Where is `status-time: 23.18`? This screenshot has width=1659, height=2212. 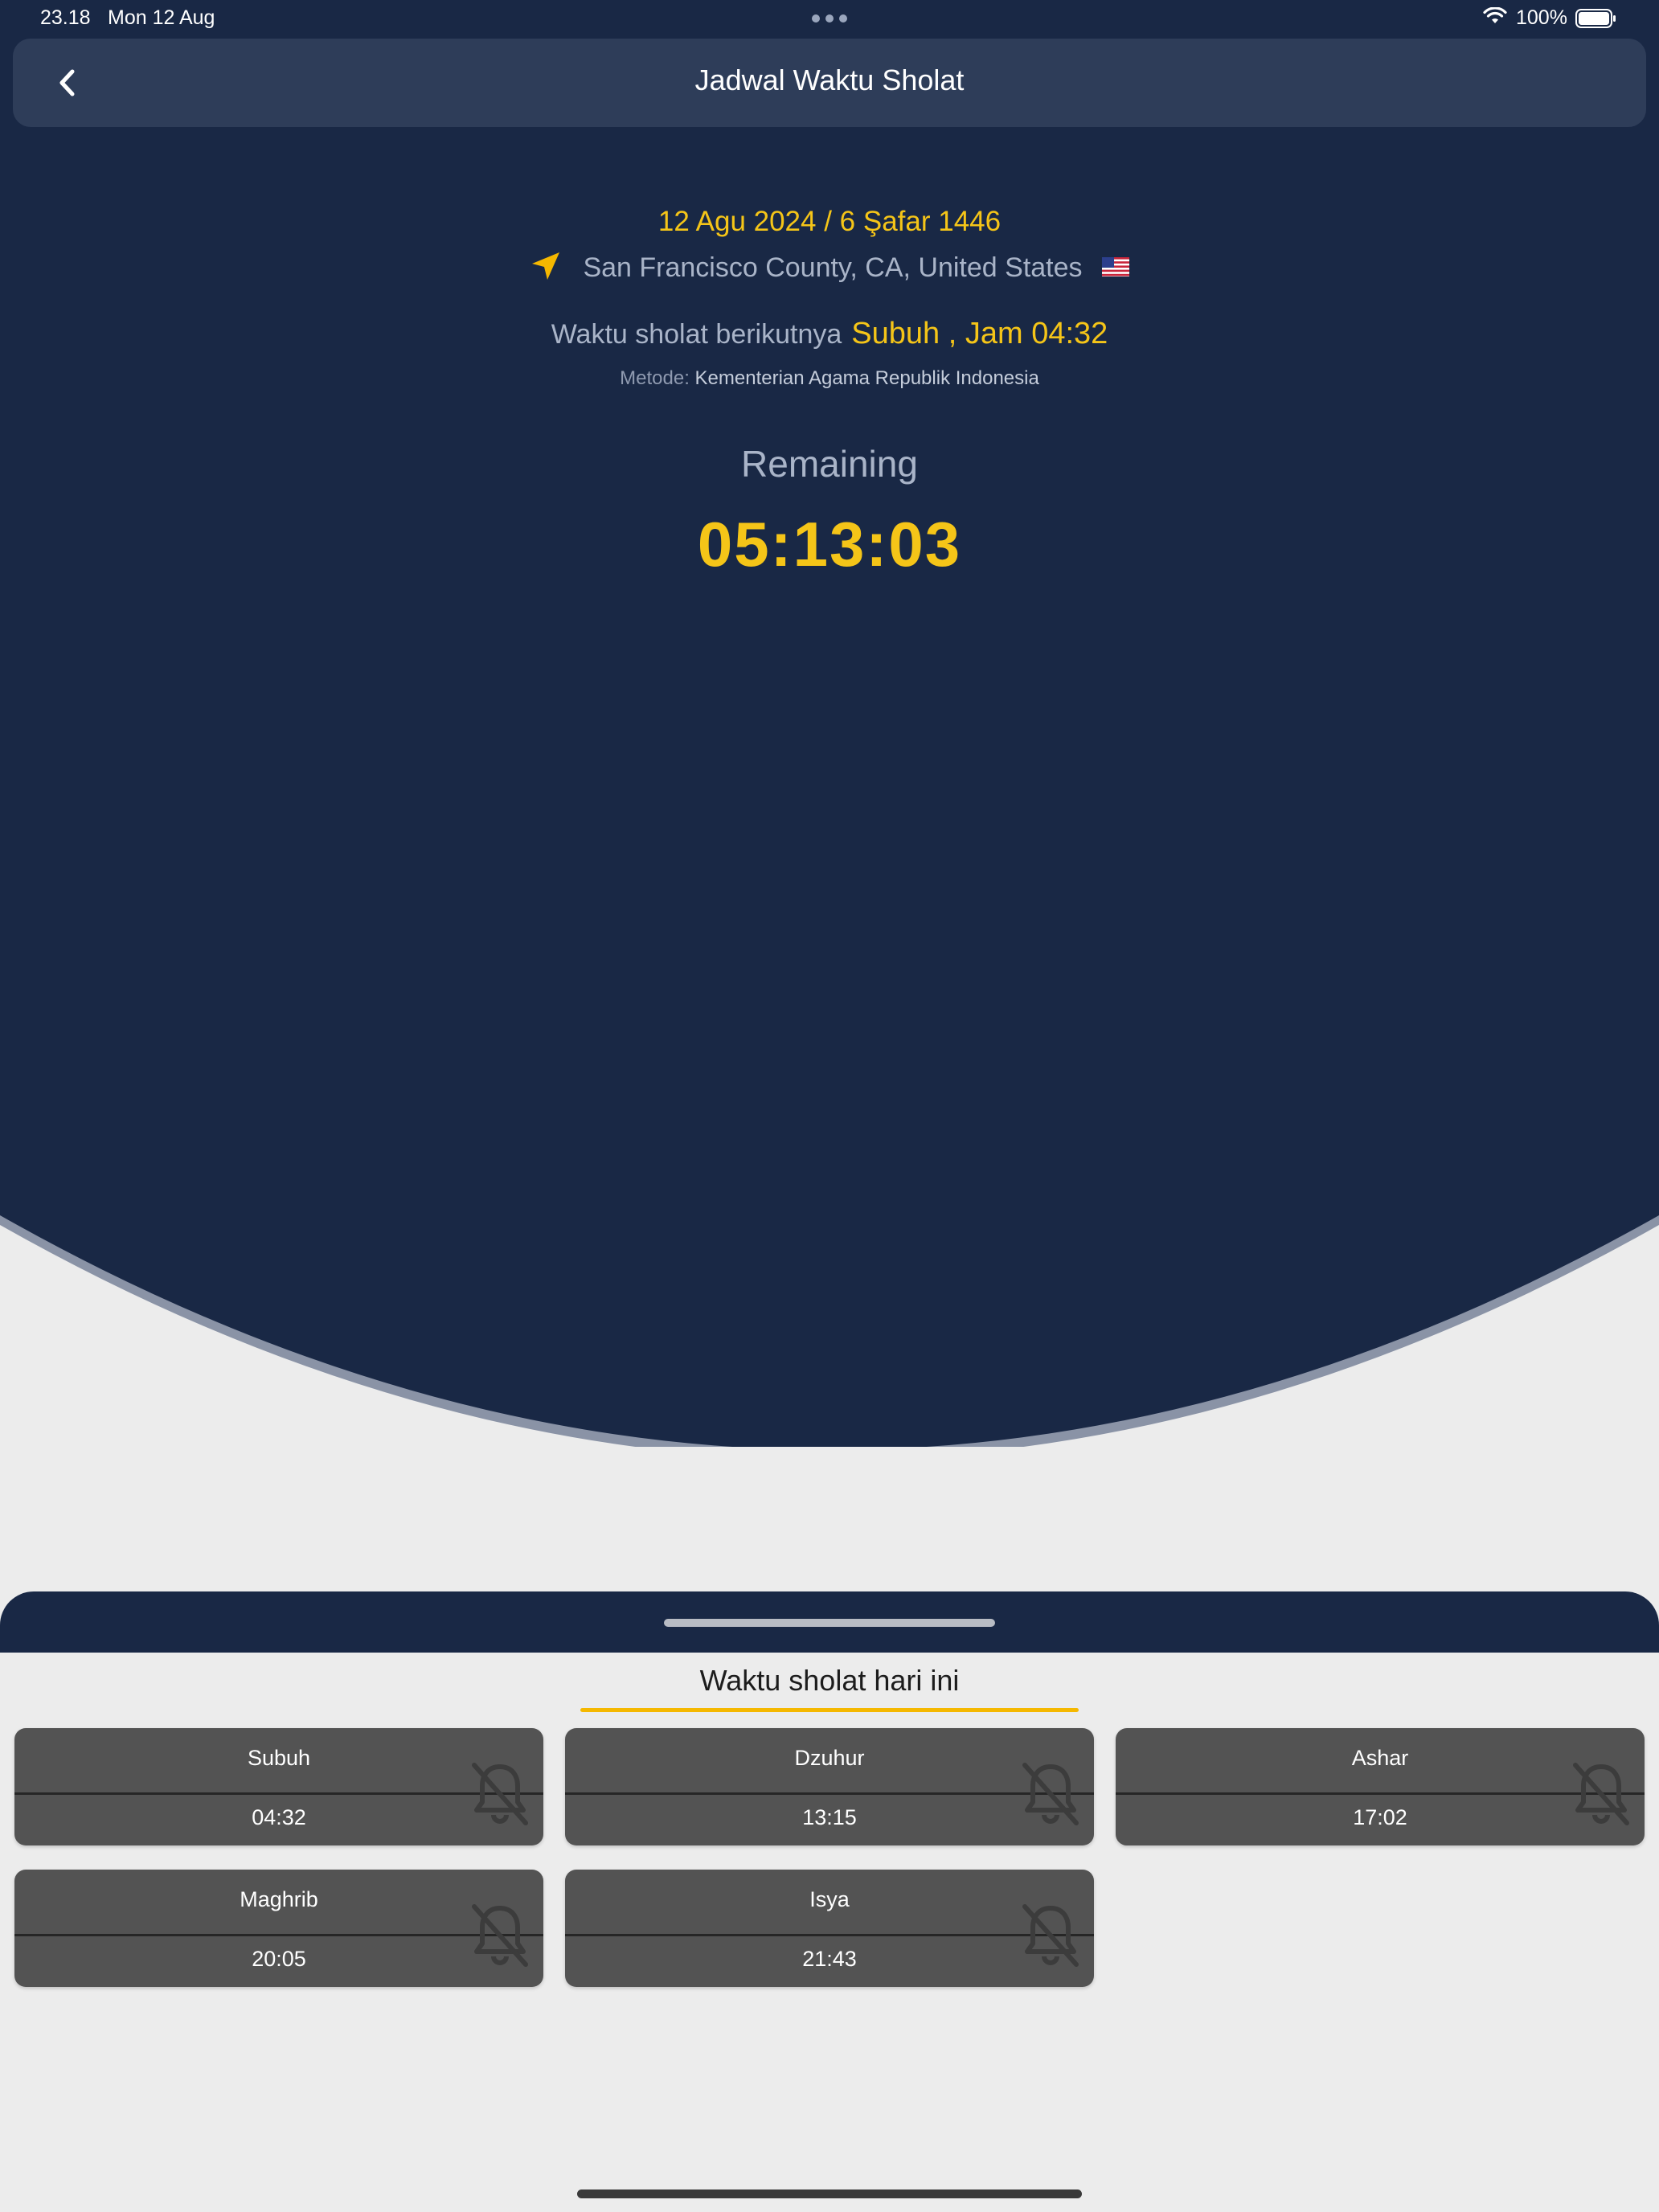
status-time: 23.18 is located at coordinates (65, 17).